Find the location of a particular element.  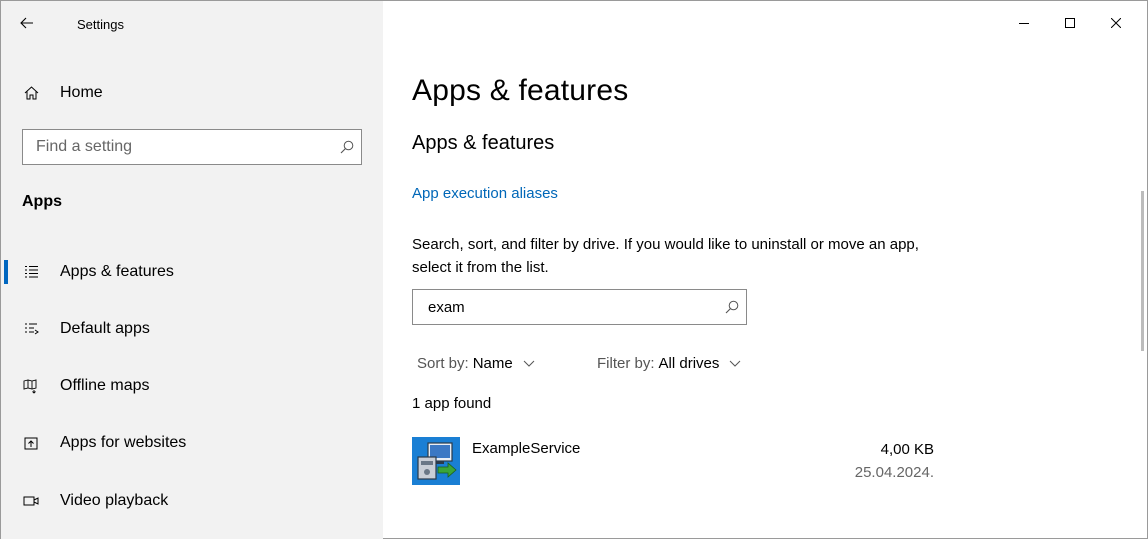

sidebar-item-label: Apps for websites is located at coordinates (123, 442).